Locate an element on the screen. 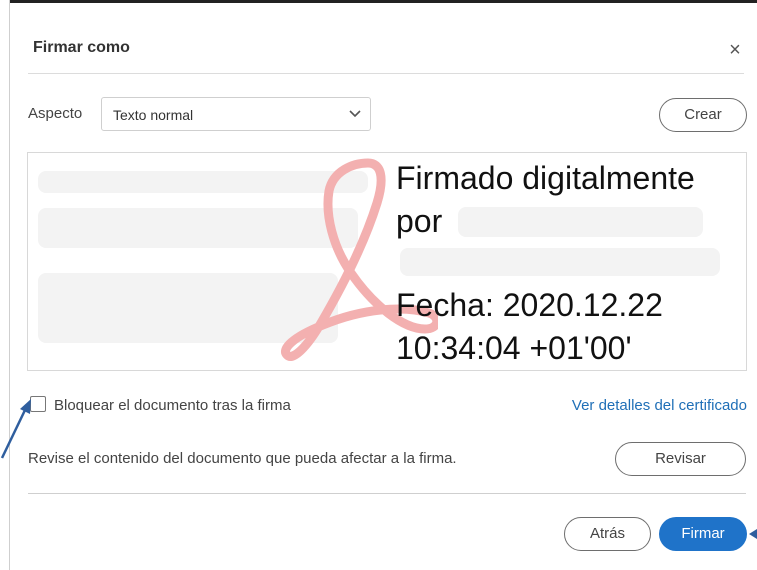 The height and width of the screenshot is (570, 757). window-top-border is located at coordinates (378, 5).